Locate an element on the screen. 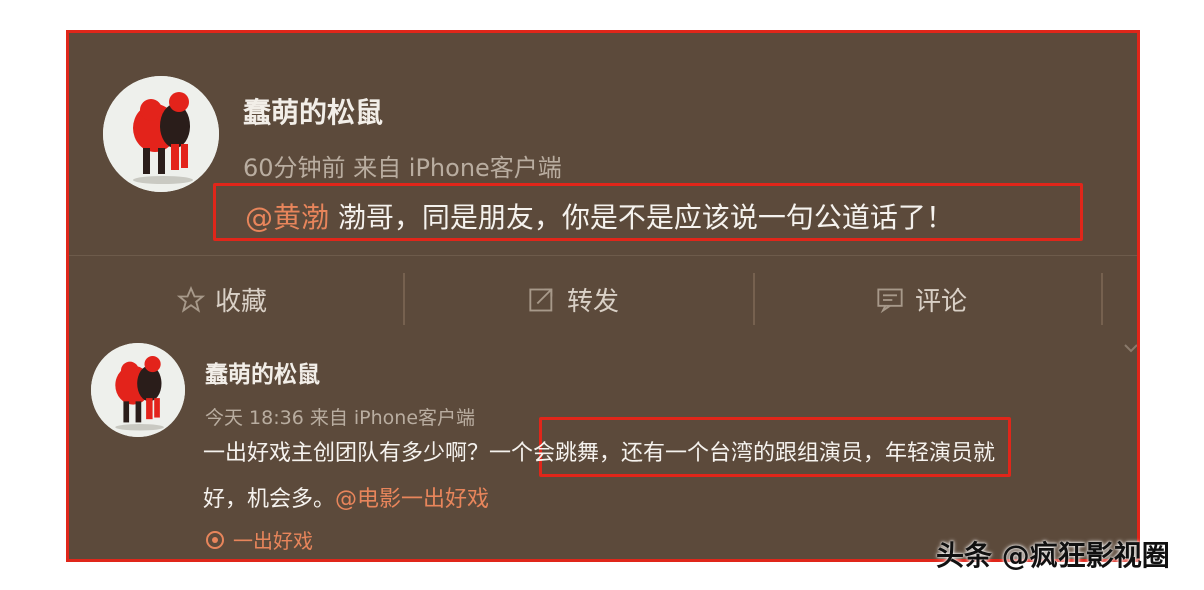 The image size is (1204, 590). favorite-button: 收藏 is located at coordinates (222, 299).